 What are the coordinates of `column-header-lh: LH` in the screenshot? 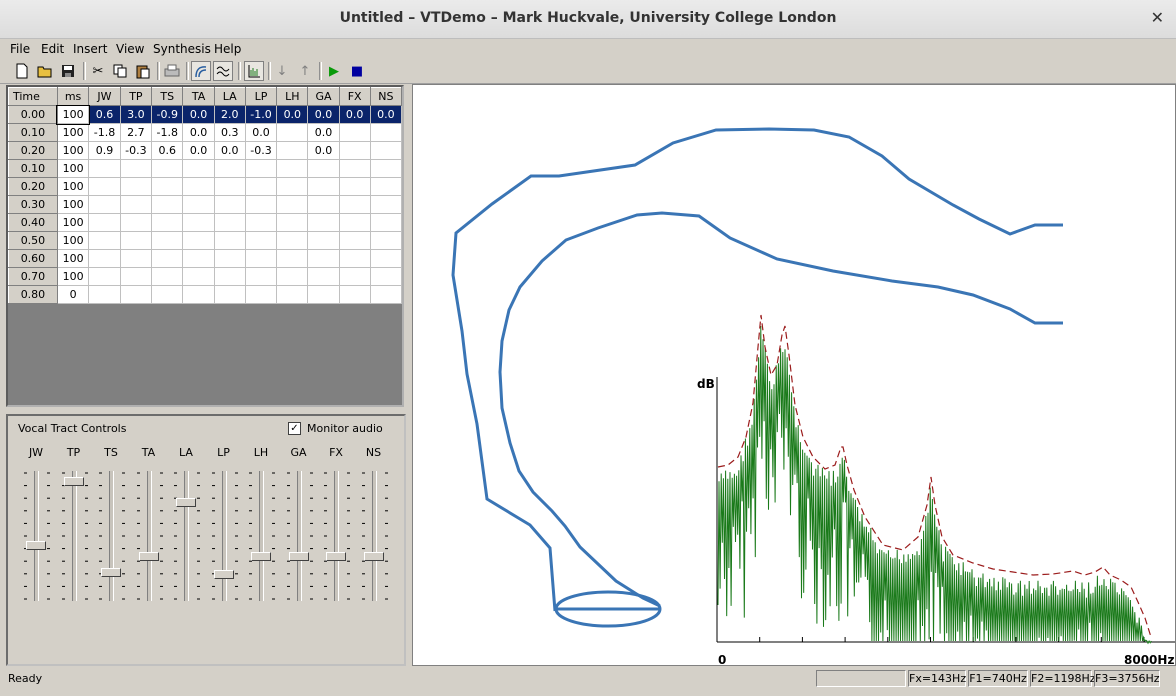 It's located at (292, 96).